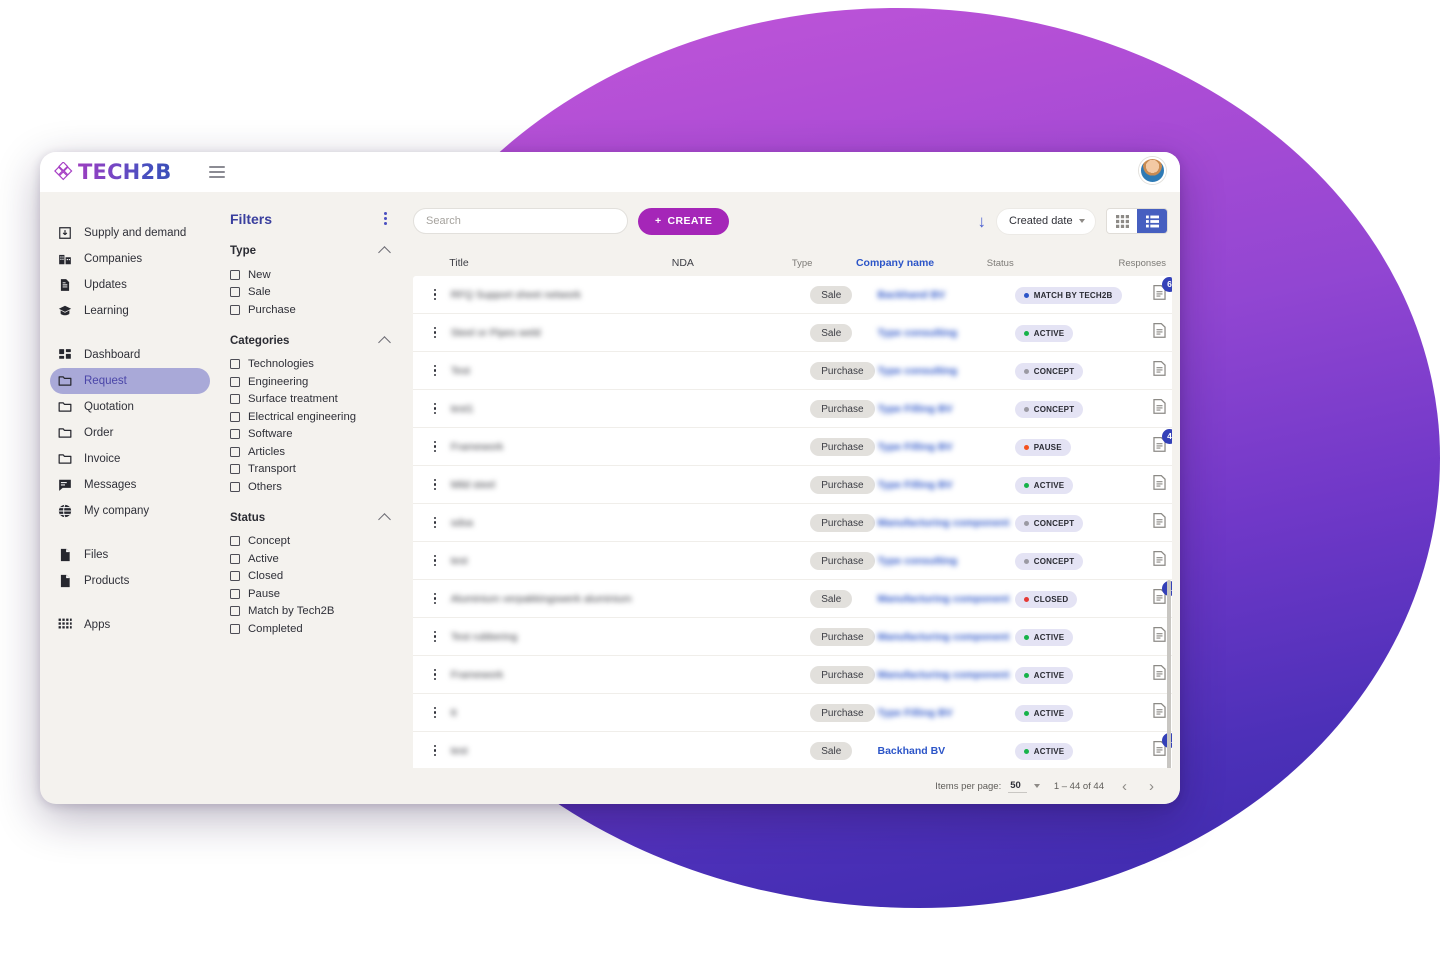 The image size is (1440, 960). Describe the element at coordinates (1152, 170) in the screenshot. I see `avatar` at that location.